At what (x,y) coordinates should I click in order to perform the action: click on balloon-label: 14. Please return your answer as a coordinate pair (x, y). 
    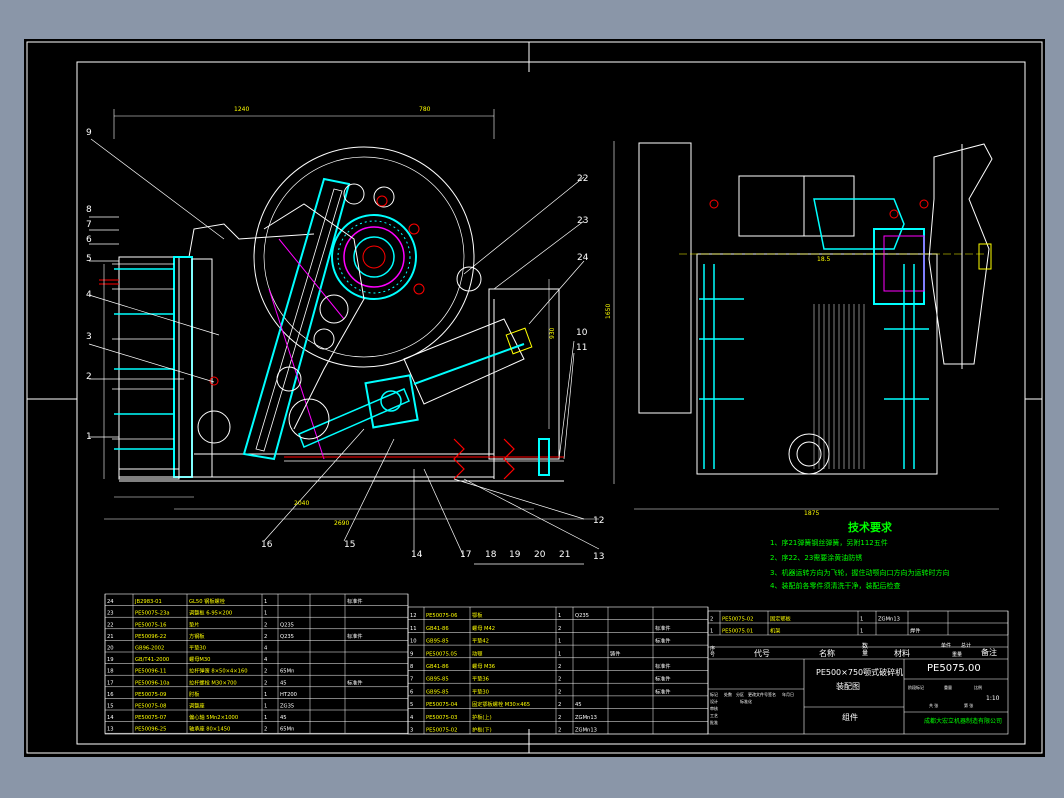
    Looking at the image, I should click on (417, 555).